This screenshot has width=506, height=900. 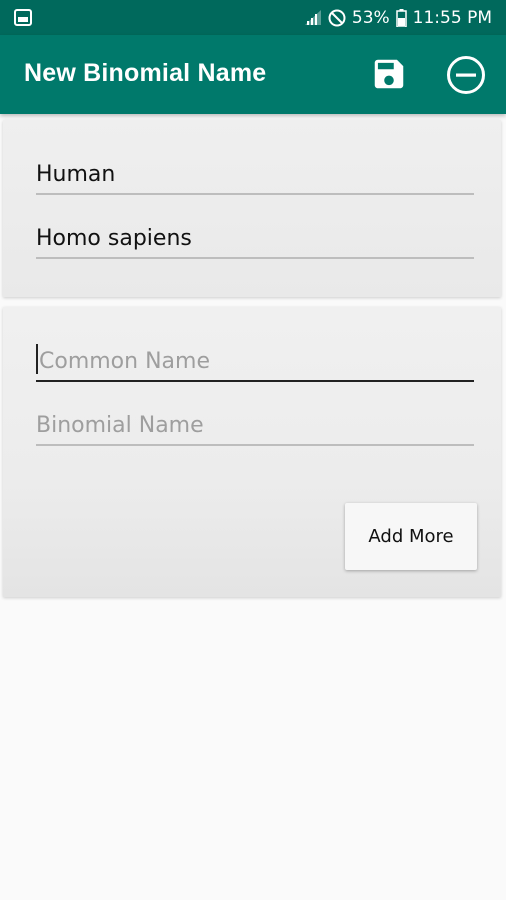 What do you see at coordinates (411, 536) in the screenshot?
I see `add-more-button: Add More` at bounding box center [411, 536].